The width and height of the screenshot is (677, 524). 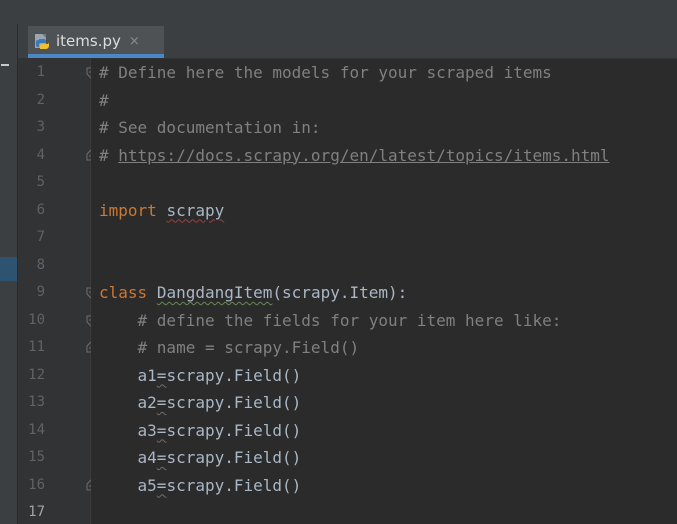 I want to click on line-number: 11, so click(x=36, y=347).